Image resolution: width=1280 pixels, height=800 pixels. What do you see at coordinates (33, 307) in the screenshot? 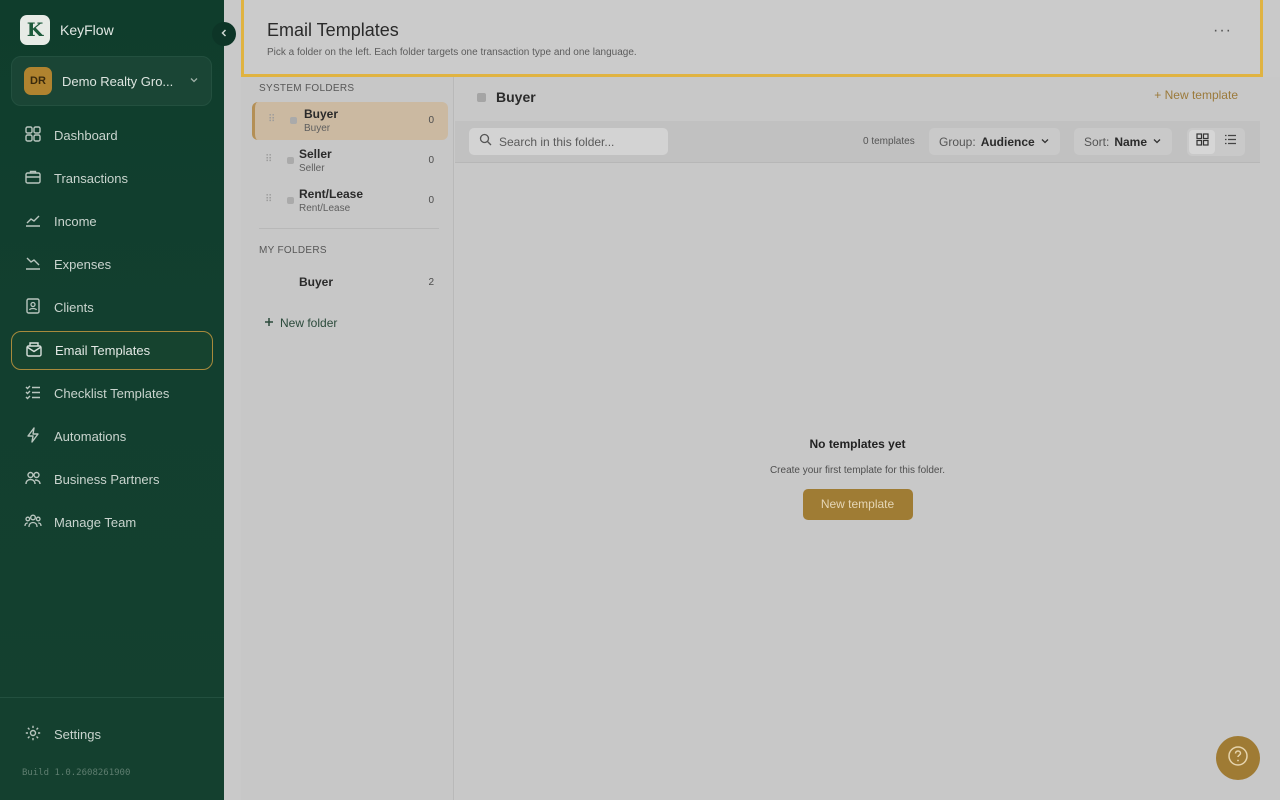
I see `contacts-icon` at bounding box center [33, 307].